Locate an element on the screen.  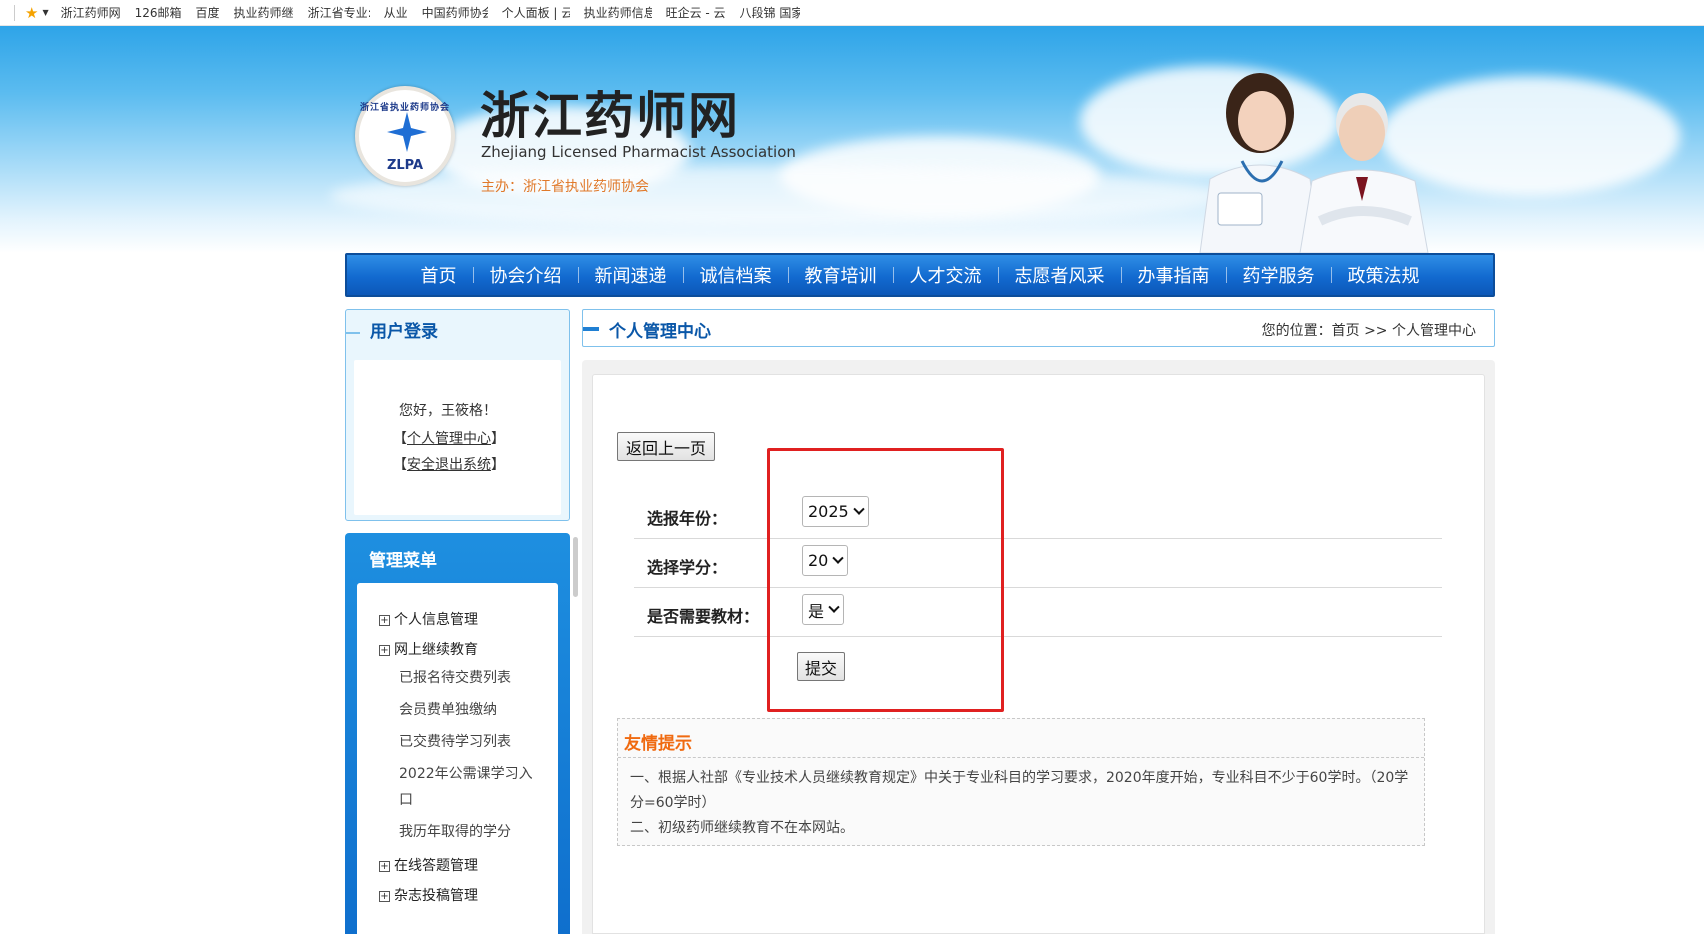
site-subtitle: Zhejiang Licensed Pharmacist Association is located at coordinates (638, 152).